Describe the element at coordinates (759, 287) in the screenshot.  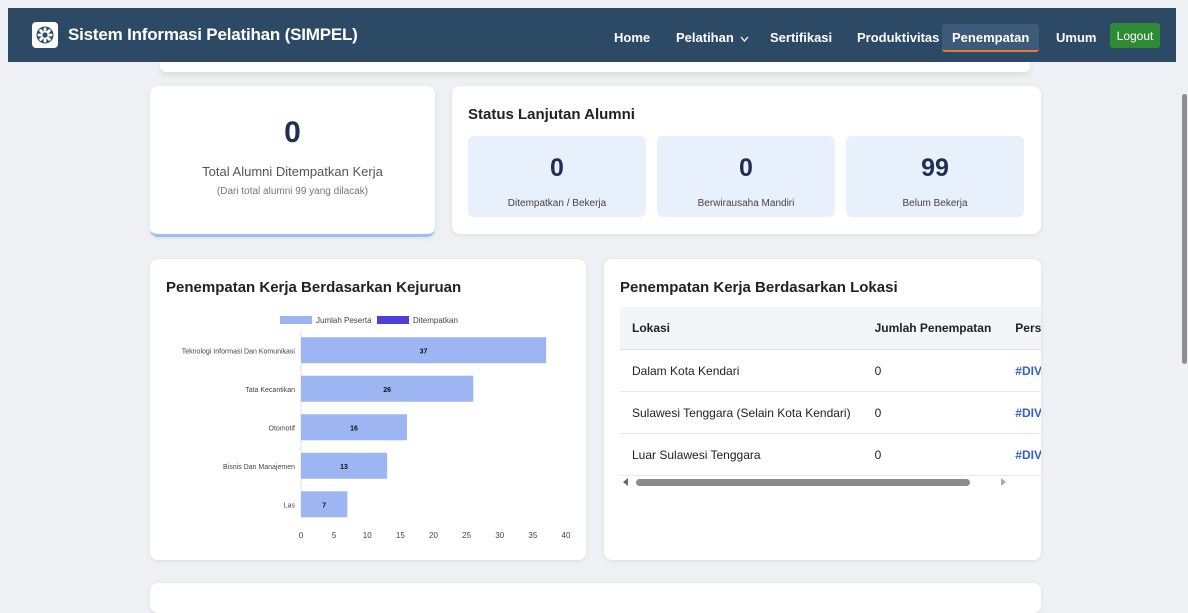
I see `lokasi-table-title: Penempatan Kerja Berdasarkan Lokasi` at that location.